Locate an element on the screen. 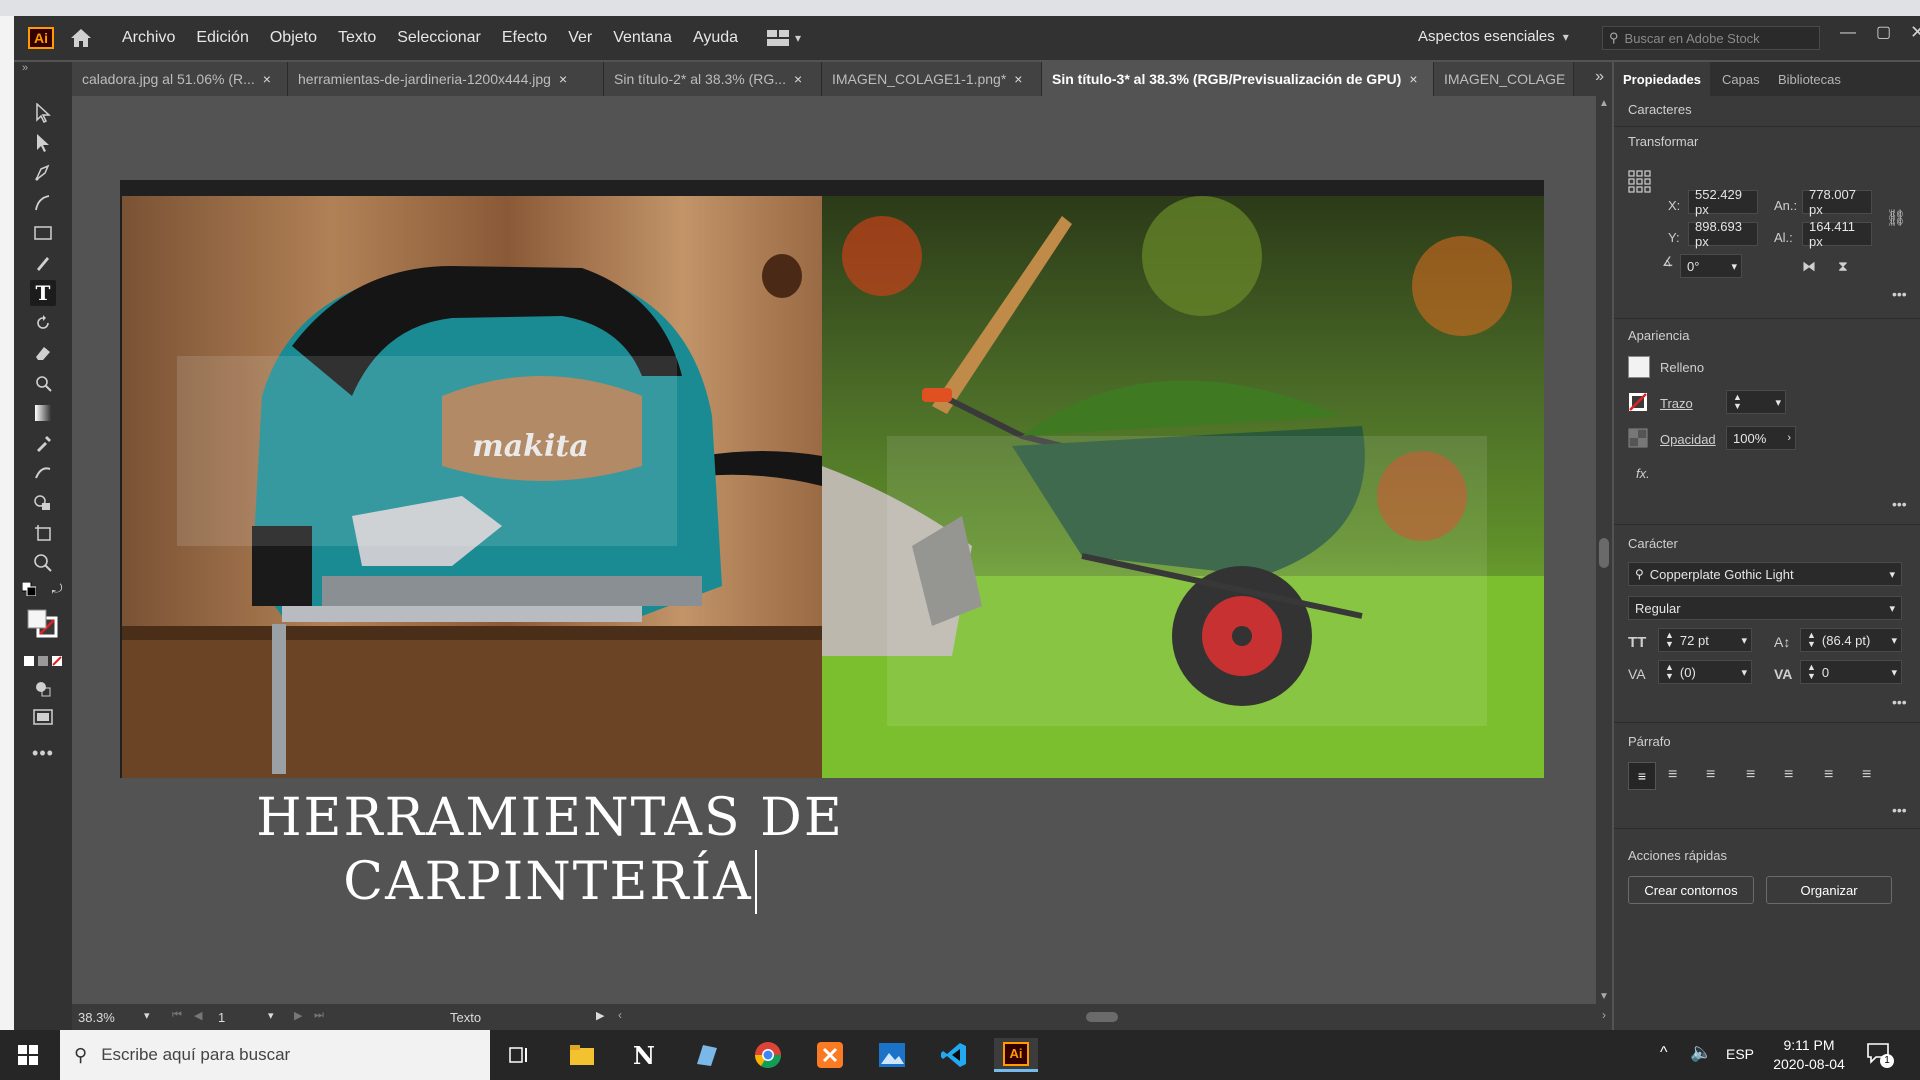 The height and width of the screenshot is (1080, 1920). screen-mode-icon is located at coordinates (43, 717).